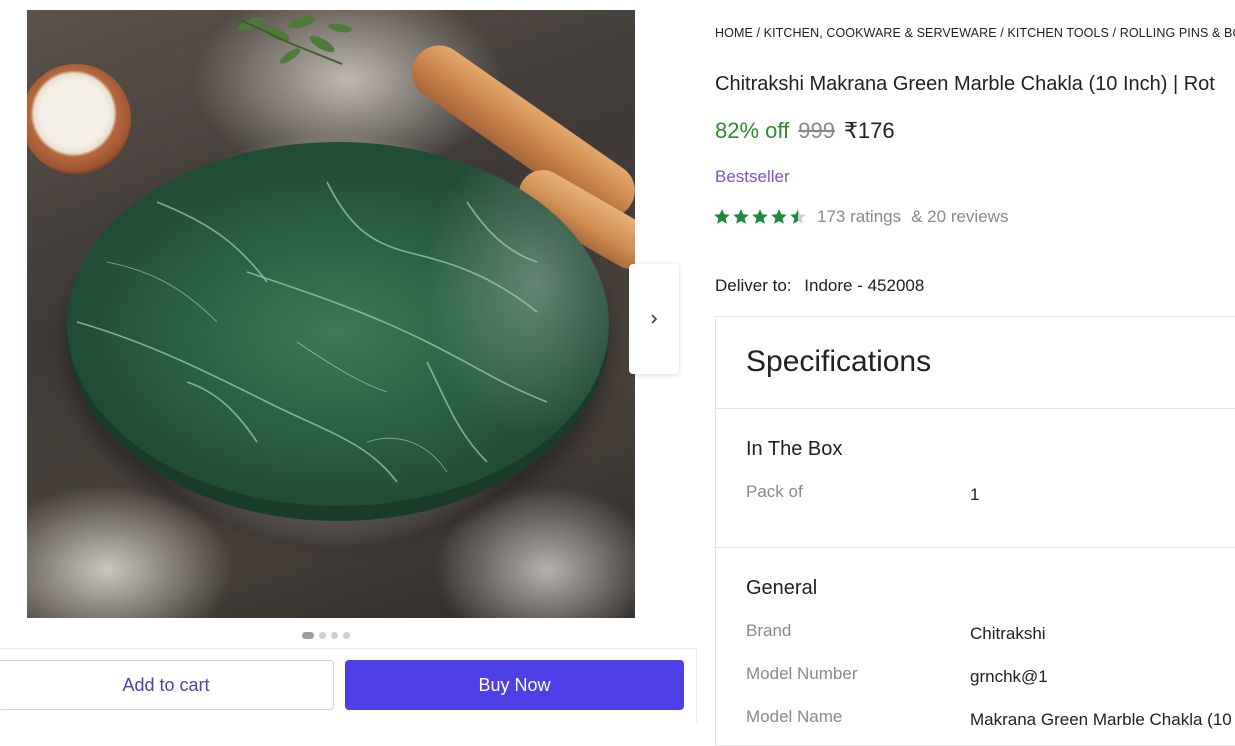 The width and height of the screenshot is (1235, 746). Describe the element at coordinates (960, 216) in the screenshot. I see `reviews-count: & 20 reviews` at that location.